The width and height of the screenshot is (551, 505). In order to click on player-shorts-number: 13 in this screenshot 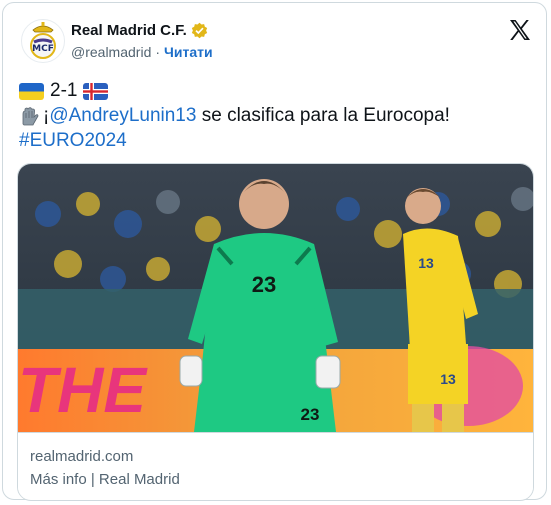, I will do `click(448, 379)`.